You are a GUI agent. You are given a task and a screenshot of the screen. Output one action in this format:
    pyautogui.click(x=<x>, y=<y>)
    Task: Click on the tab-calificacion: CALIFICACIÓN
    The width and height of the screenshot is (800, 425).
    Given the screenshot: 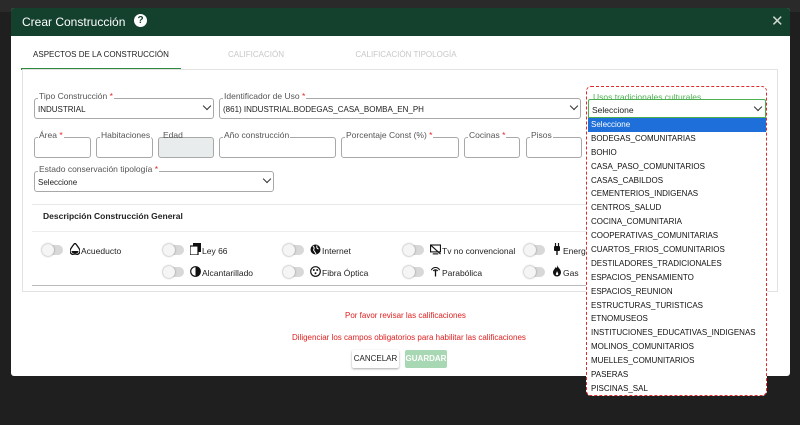 What is the action you would take?
    pyautogui.click(x=256, y=56)
    